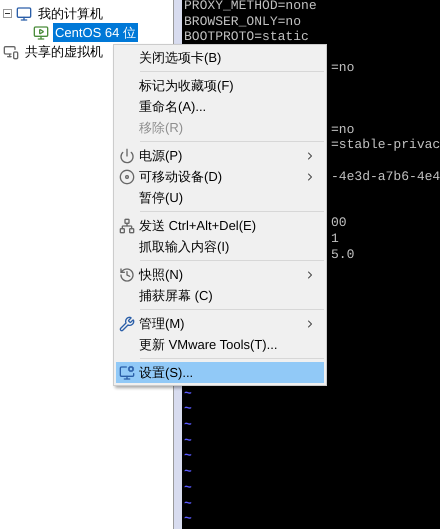 This screenshot has width=440, height=529. Describe the element at coordinates (385, 176) in the screenshot. I see `terminal-line: -4e3d-a7b6-4e4` at that location.